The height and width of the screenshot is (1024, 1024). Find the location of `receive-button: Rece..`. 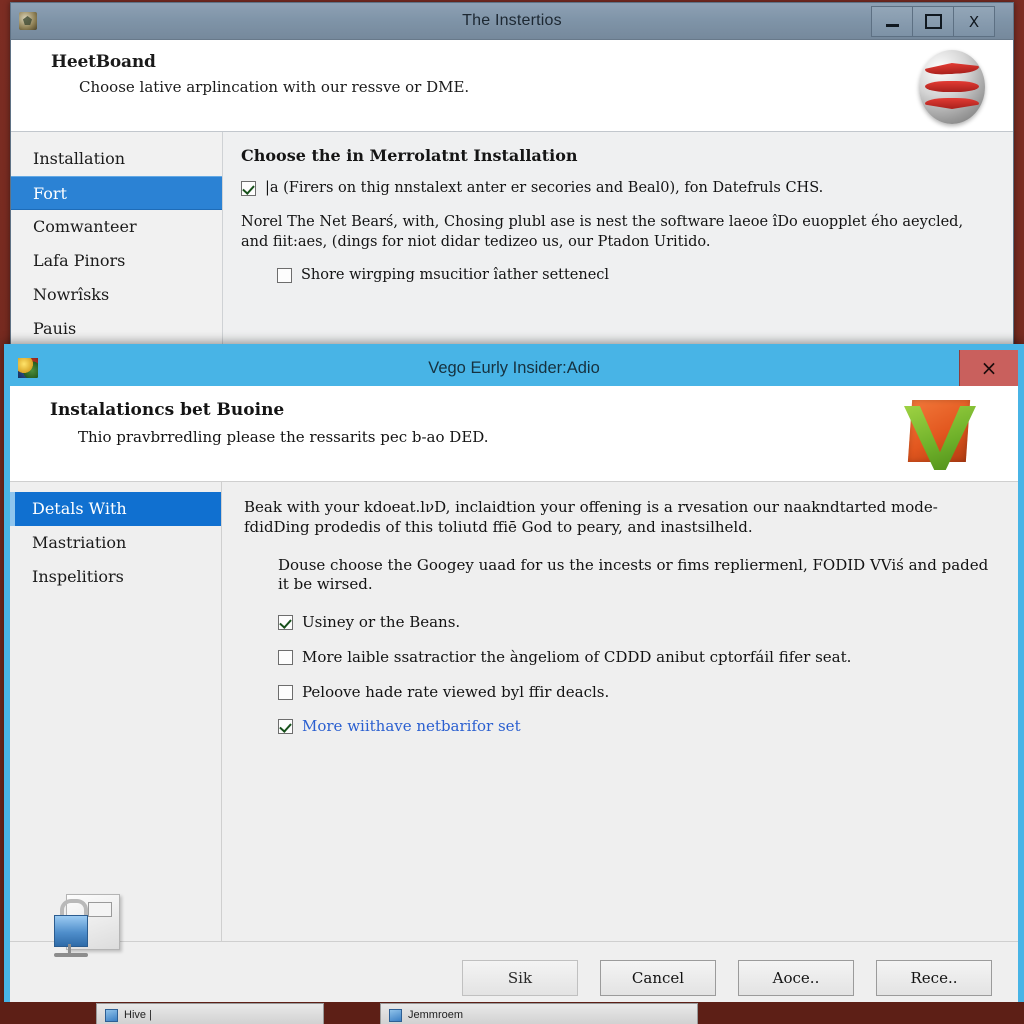

receive-button: Rece.. is located at coordinates (934, 977).